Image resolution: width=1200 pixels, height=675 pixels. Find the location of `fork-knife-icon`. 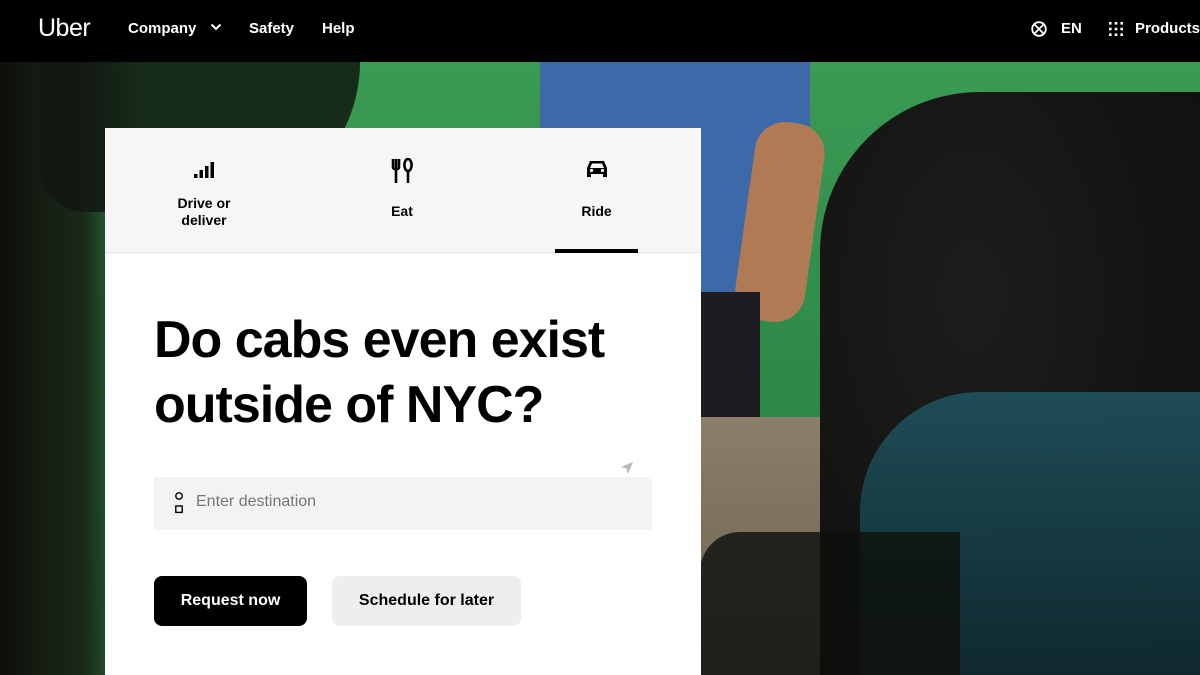

fork-knife-icon is located at coordinates (402, 170).